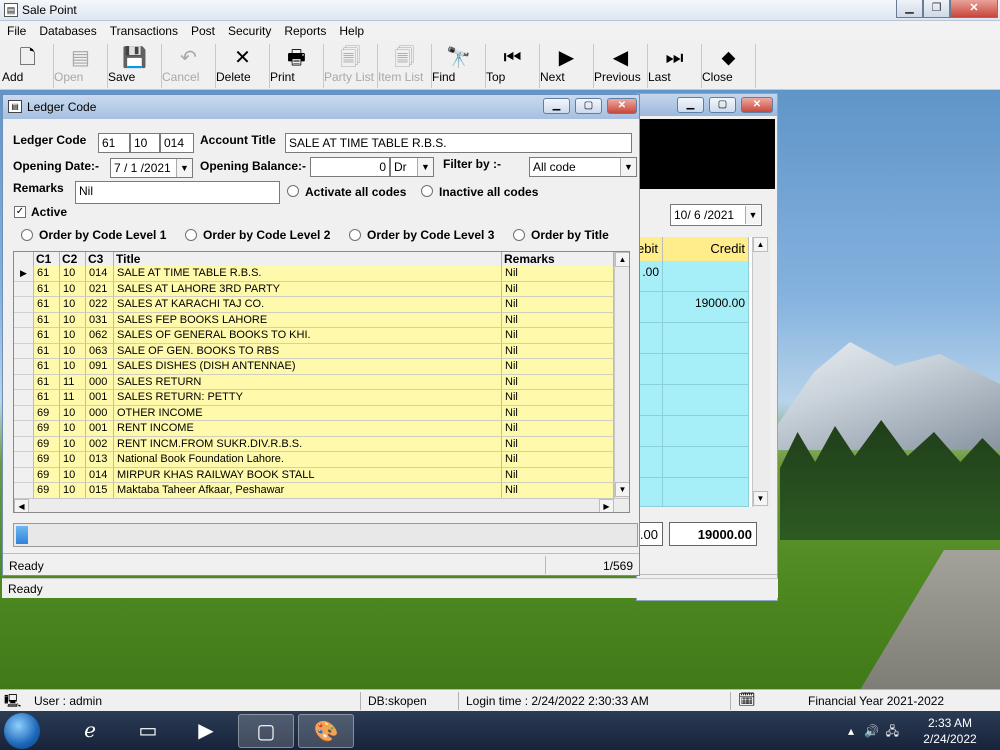 The height and width of the screenshot is (750, 1000). Describe the element at coordinates (100, 398) in the screenshot. I see `table-cell-c3: 001` at that location.